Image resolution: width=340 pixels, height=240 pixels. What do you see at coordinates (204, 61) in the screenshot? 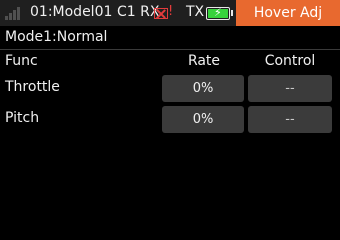
I see `column-header-rate: Rate` at bounding box center [204, 61].